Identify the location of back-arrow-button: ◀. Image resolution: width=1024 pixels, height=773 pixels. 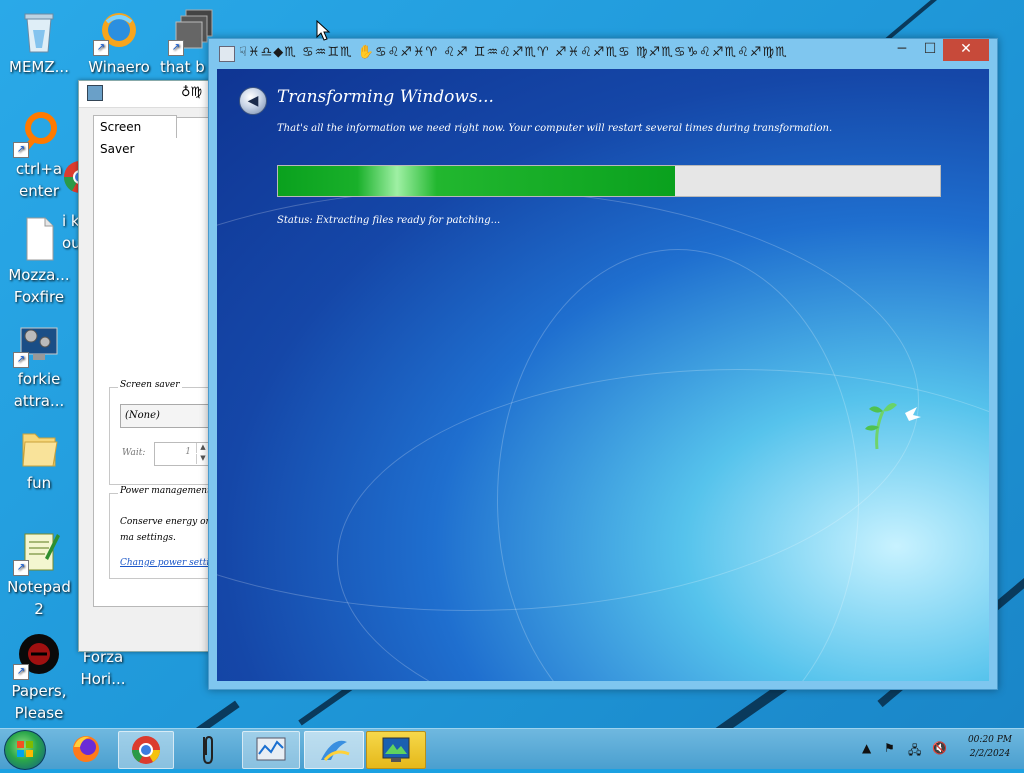
(253, 101).